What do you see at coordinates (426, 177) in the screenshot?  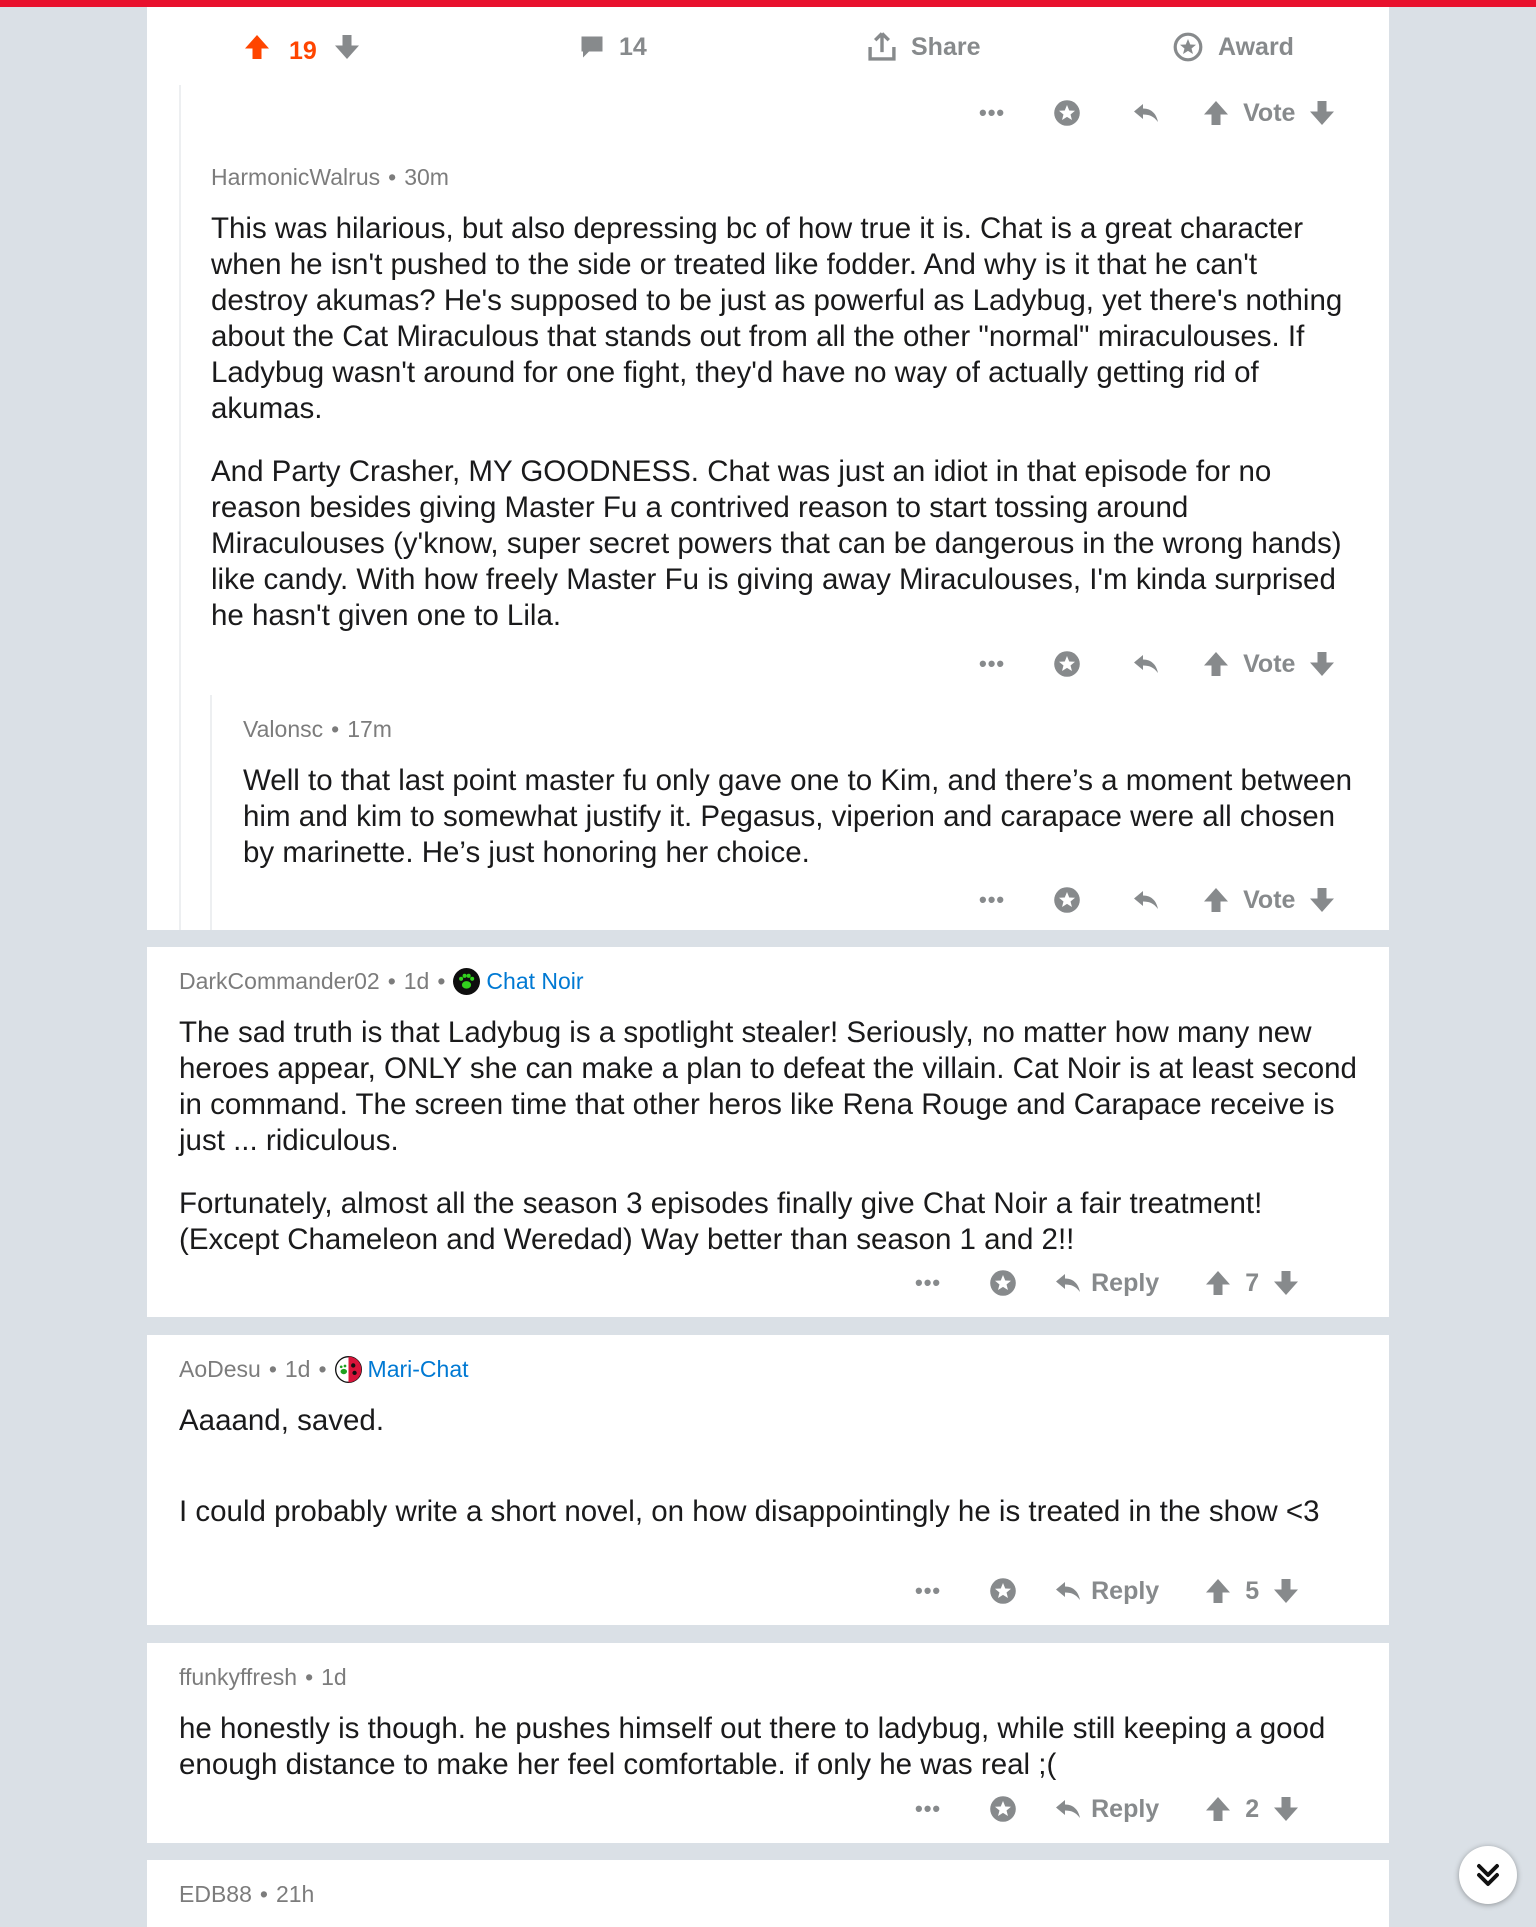 I see `comment-age: 30m` at bounding box center [426, 177].